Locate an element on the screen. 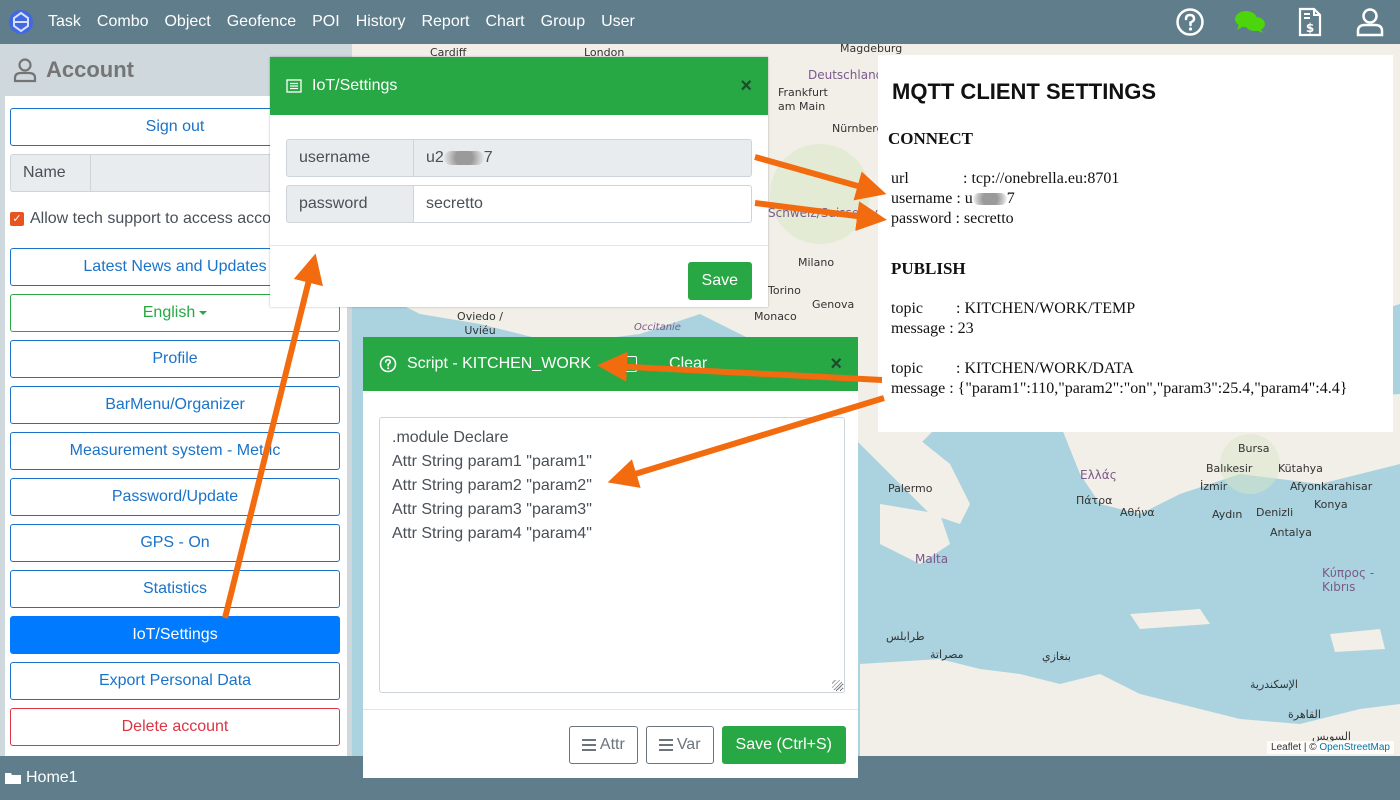 The height and width of the screenshot is (800, 1400). map-label-frankfurt: Frankfurt am Main is located at coordinates (803, 99).